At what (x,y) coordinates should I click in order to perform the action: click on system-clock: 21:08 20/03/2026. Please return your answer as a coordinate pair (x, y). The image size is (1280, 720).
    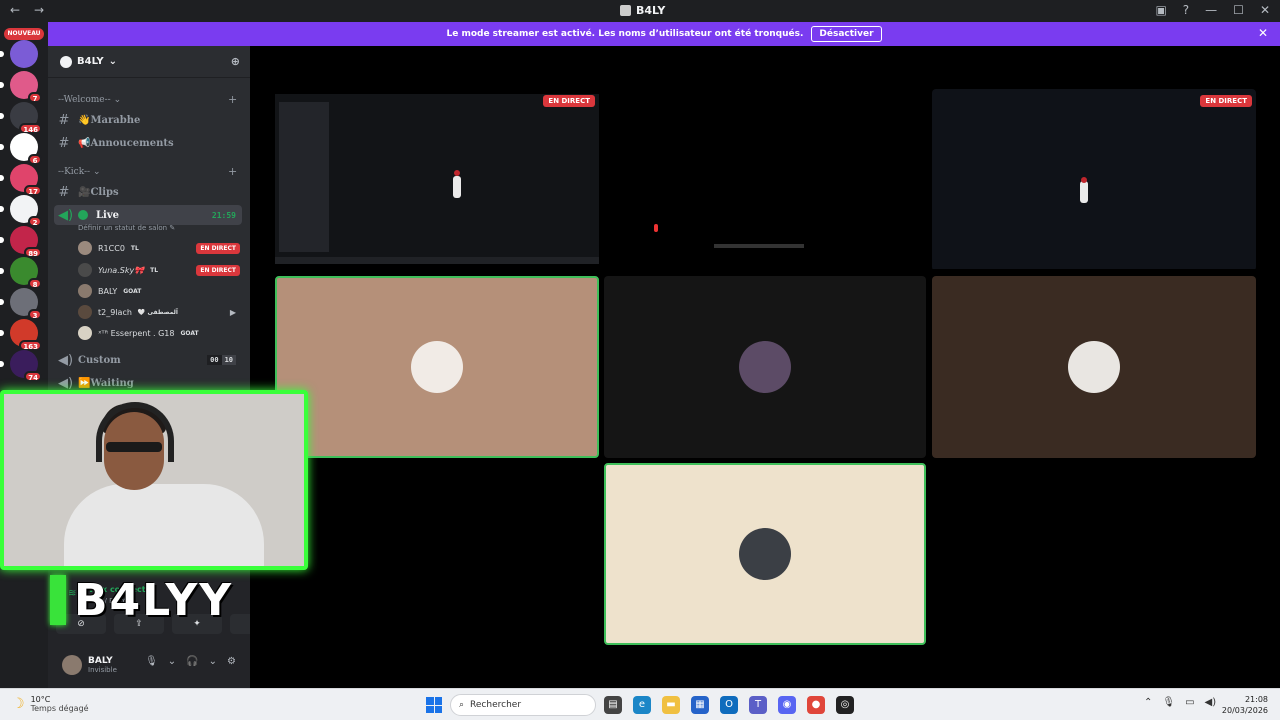
    Looking at the image, I should click on (1245, 705).